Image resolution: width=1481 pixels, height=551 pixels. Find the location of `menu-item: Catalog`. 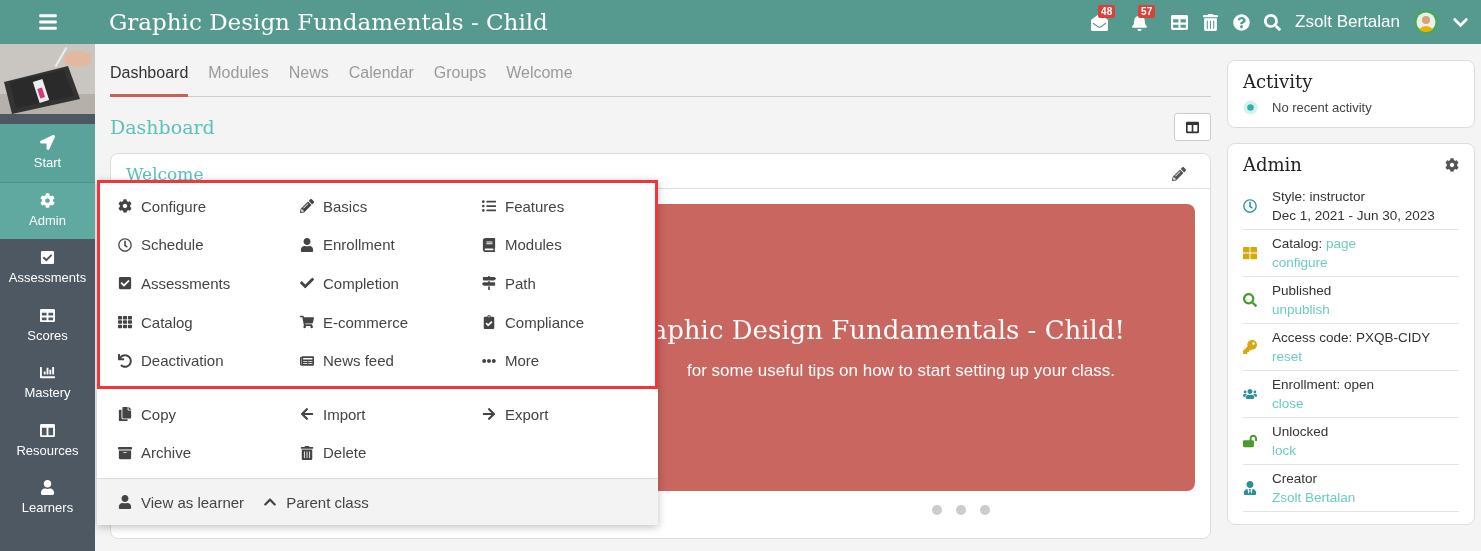

menu-item: Catalog is located at coordinates (208, 322).